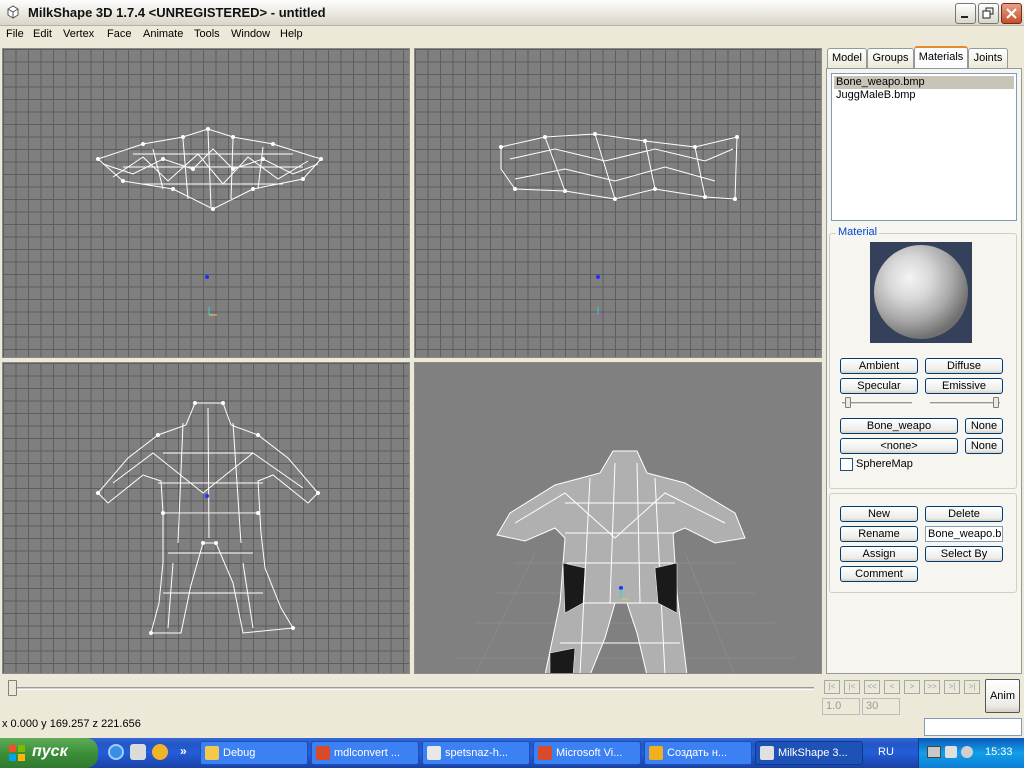 This screenshot has height=768, width=1024. Describe the element at coordinates (250, 34) in the screenshot. I see `menu-window: Window` at that location.